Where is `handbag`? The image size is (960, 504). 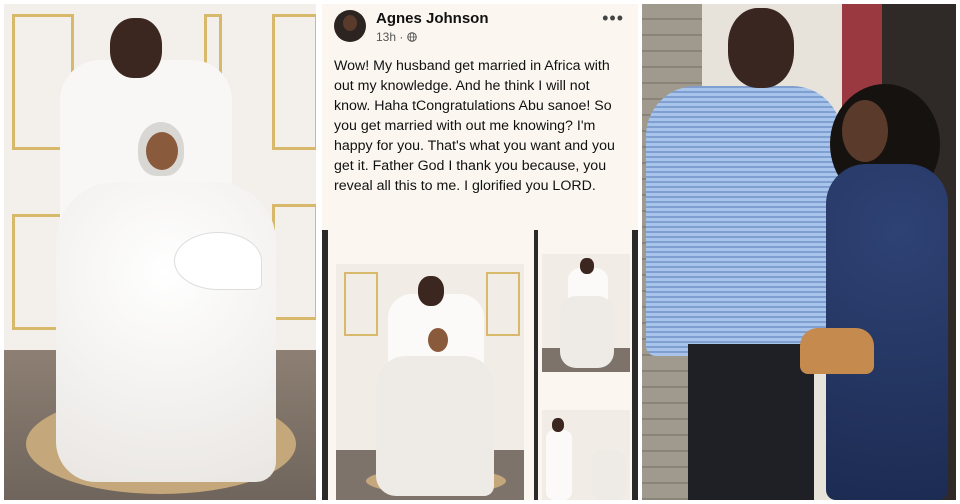 handbag is located at coordinates (837, 351).